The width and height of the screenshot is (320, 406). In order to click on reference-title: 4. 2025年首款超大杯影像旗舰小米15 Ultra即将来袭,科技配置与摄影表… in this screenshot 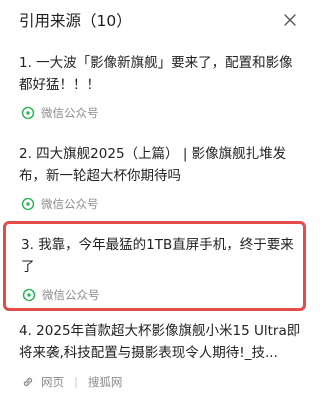, I will do `click(160, 342)`.